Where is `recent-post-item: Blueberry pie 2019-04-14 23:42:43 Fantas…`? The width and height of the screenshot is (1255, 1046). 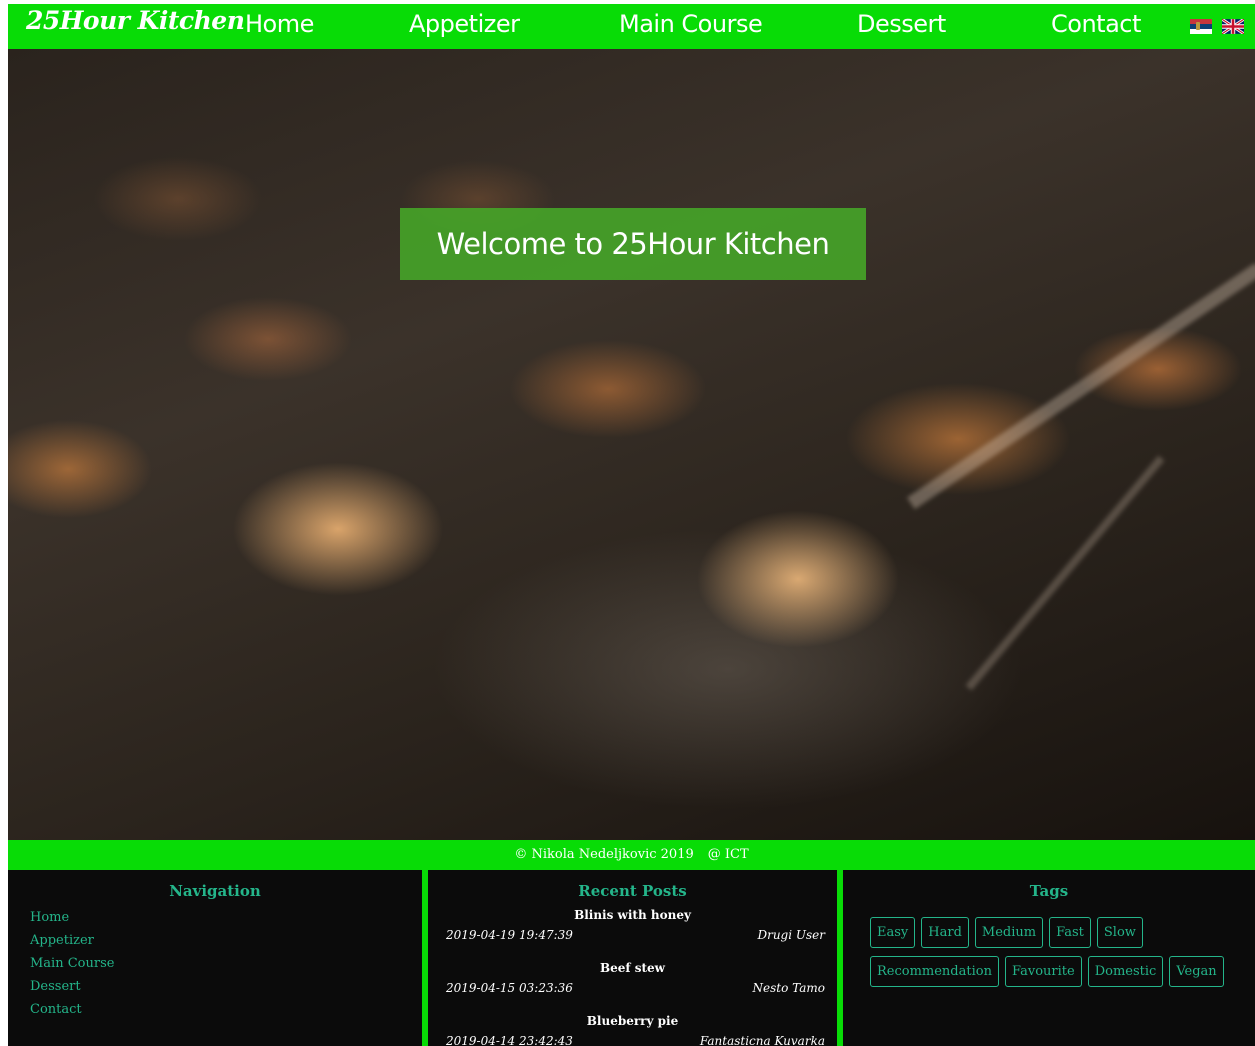 recent-post-item: Blueberry pie 2019-04-14 23:42:43 Fantas… is located at coordinates (632, 1030).